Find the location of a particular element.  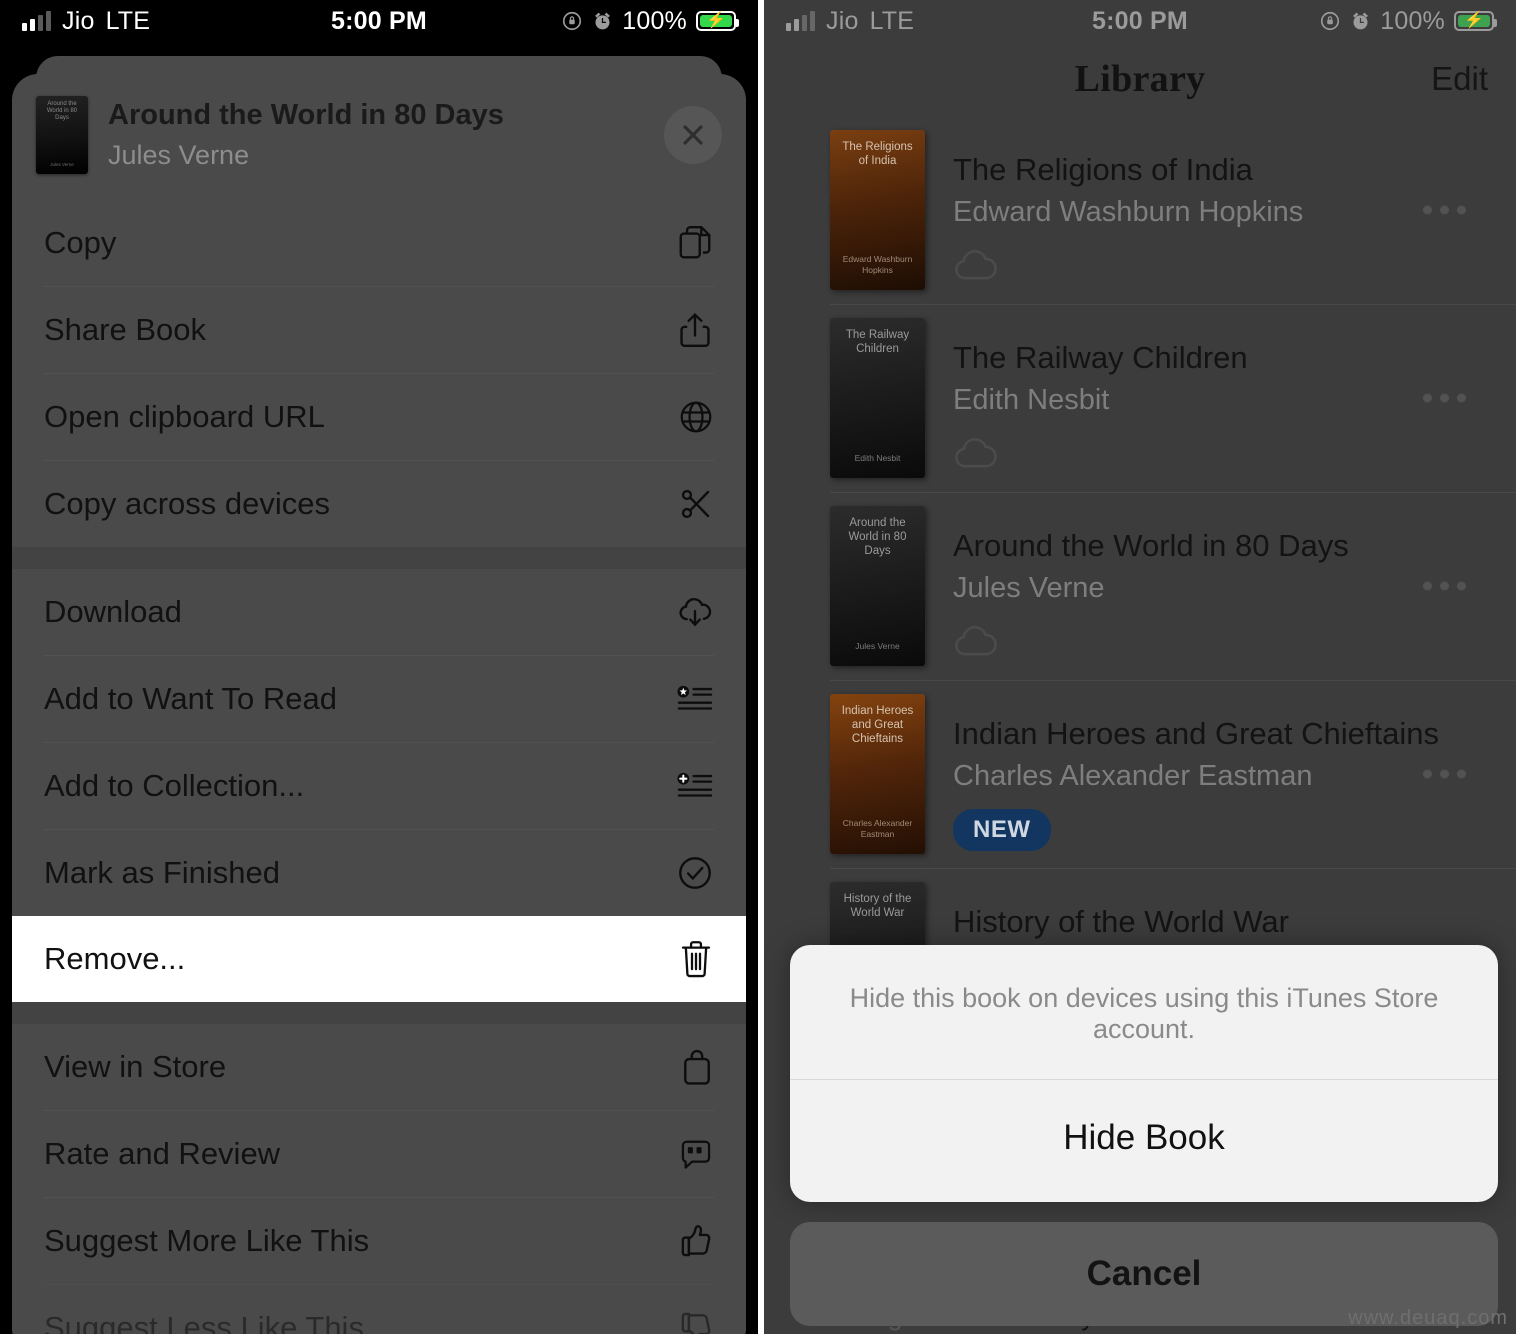

cover-title: The Railway Children is located at coordinates (877, 342).